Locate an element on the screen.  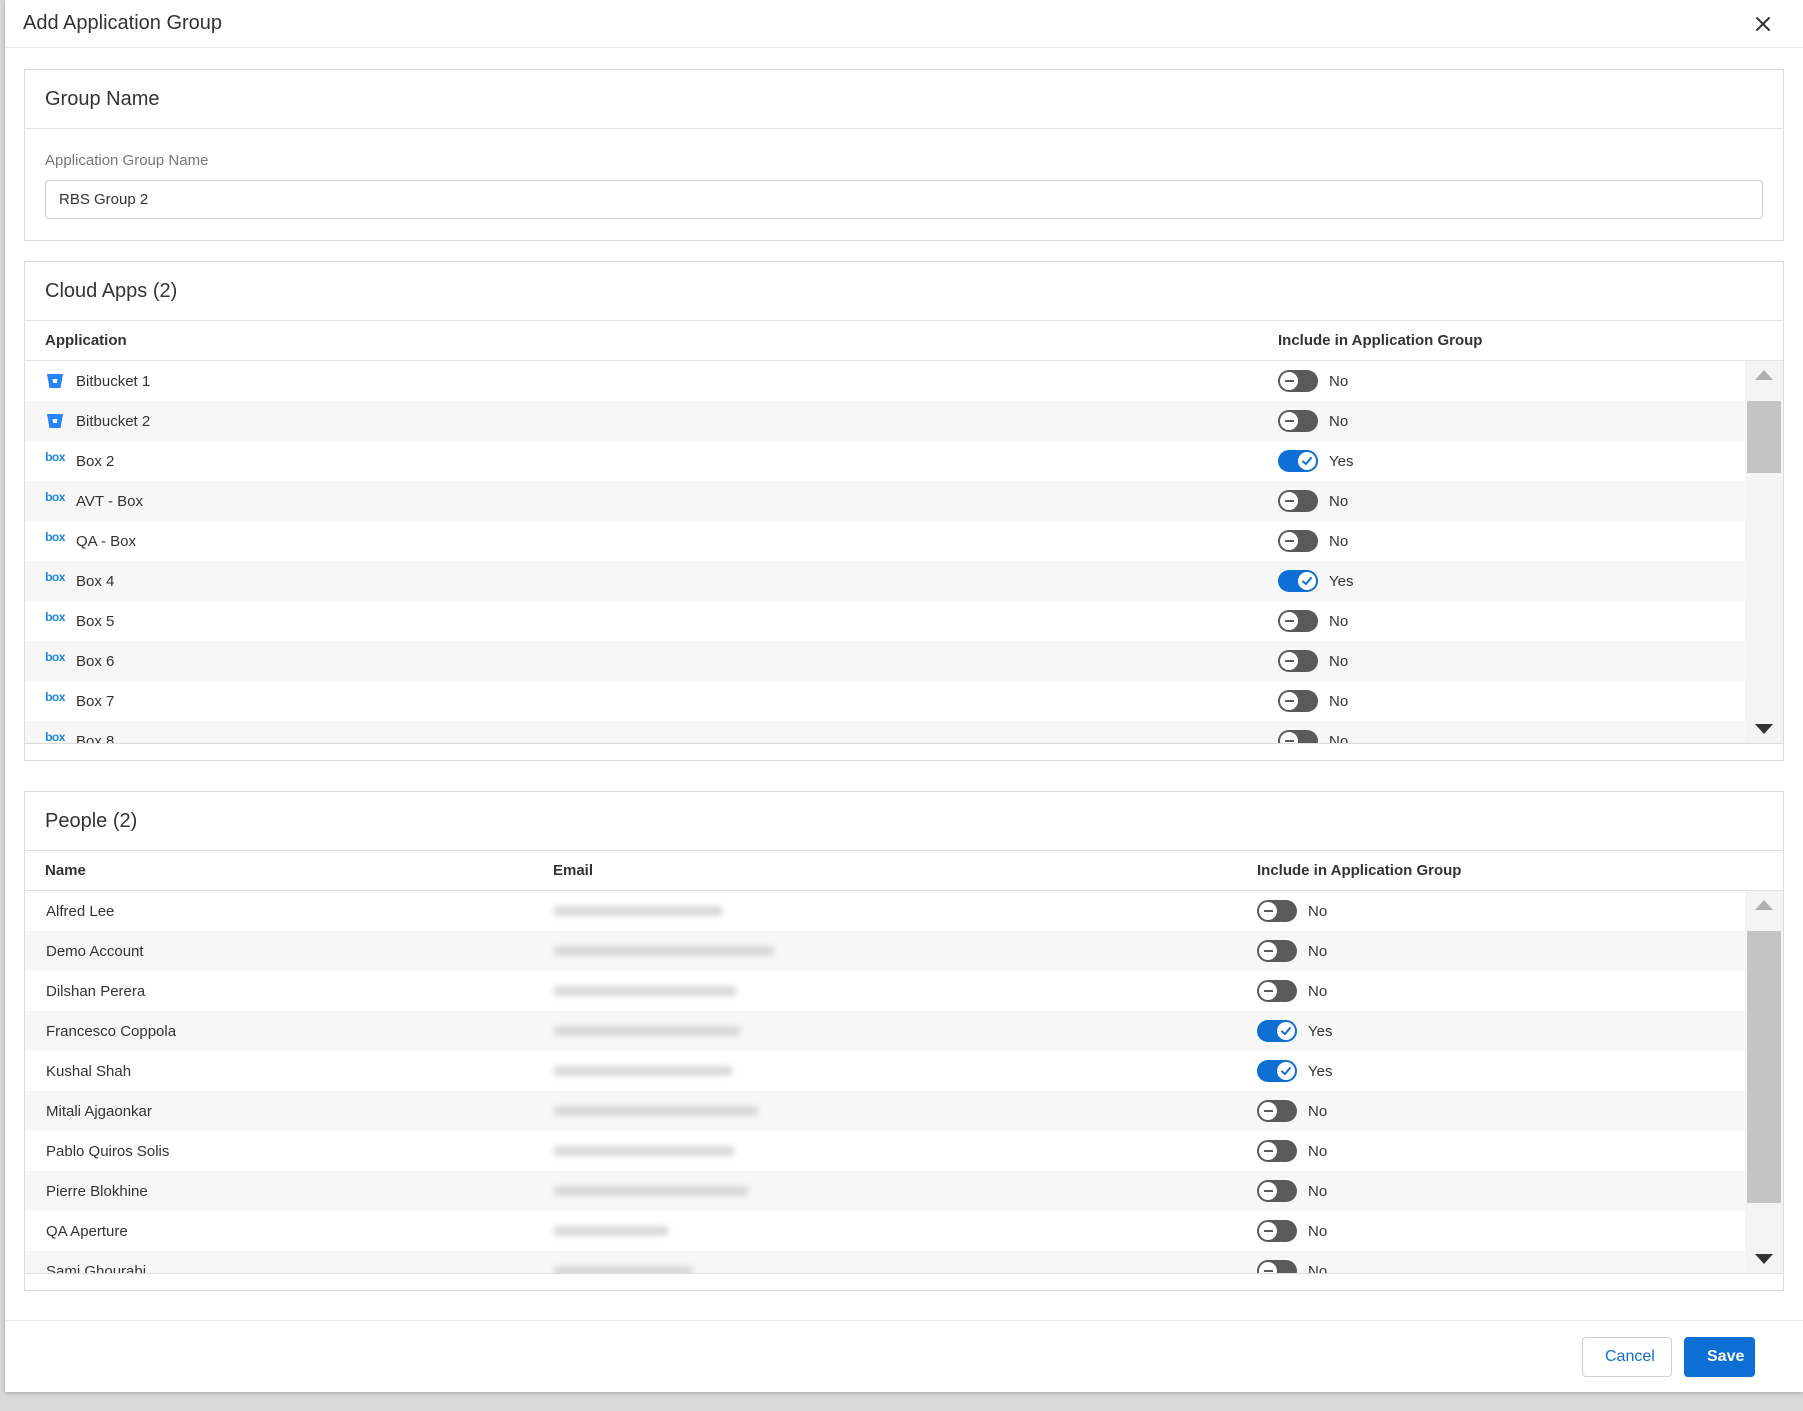
table-row: box Box 7 No is located at coordinates (904, 701).